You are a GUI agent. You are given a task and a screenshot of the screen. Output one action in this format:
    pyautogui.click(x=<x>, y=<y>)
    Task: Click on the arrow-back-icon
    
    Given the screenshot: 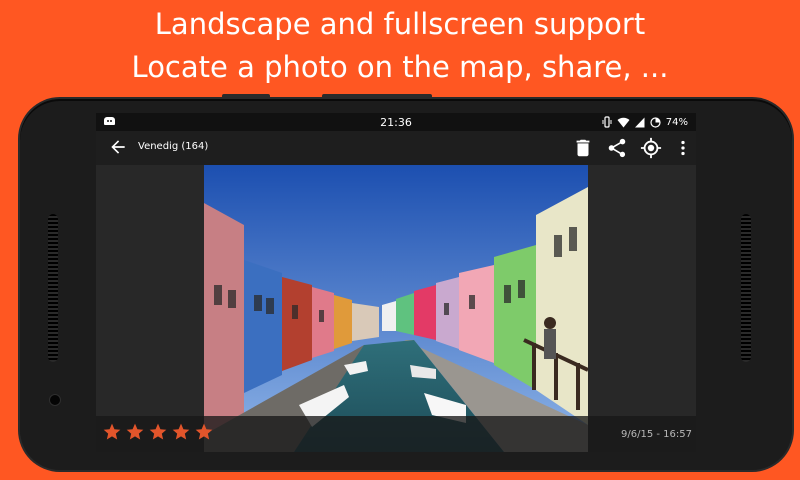 What is the action you would take?
    pyautogui.click(x=118, y=147)
    